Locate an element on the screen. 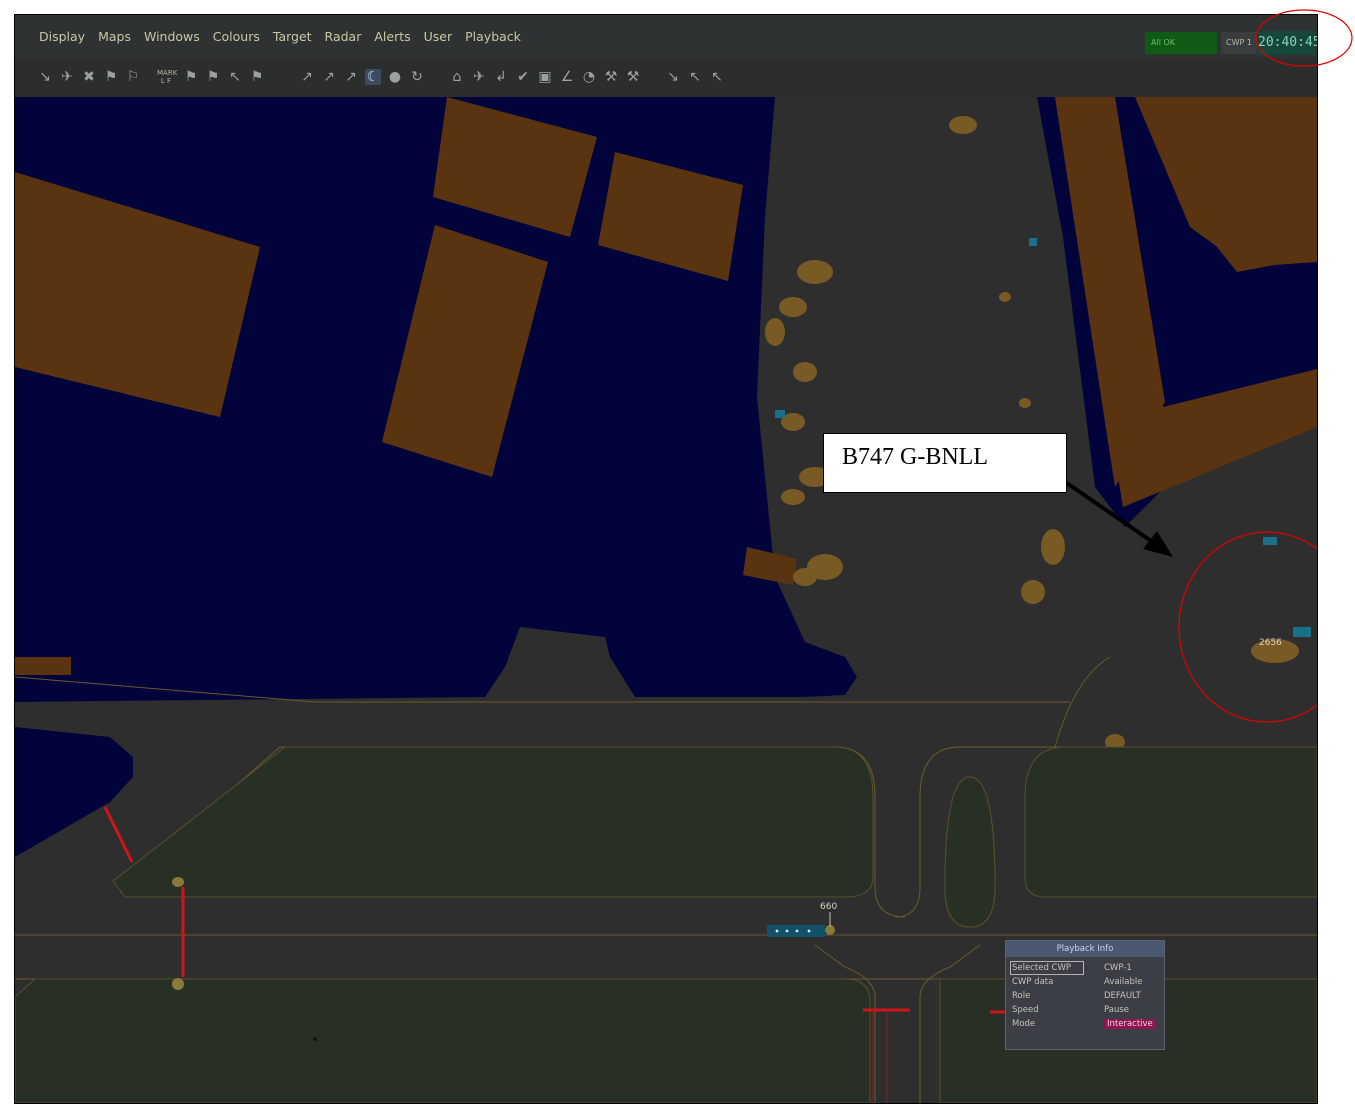 Image resolution: width=1355 pixels, height=1104 pixels. flag-3-tool-icon: ⚑ is located at coordinates (213, 77).